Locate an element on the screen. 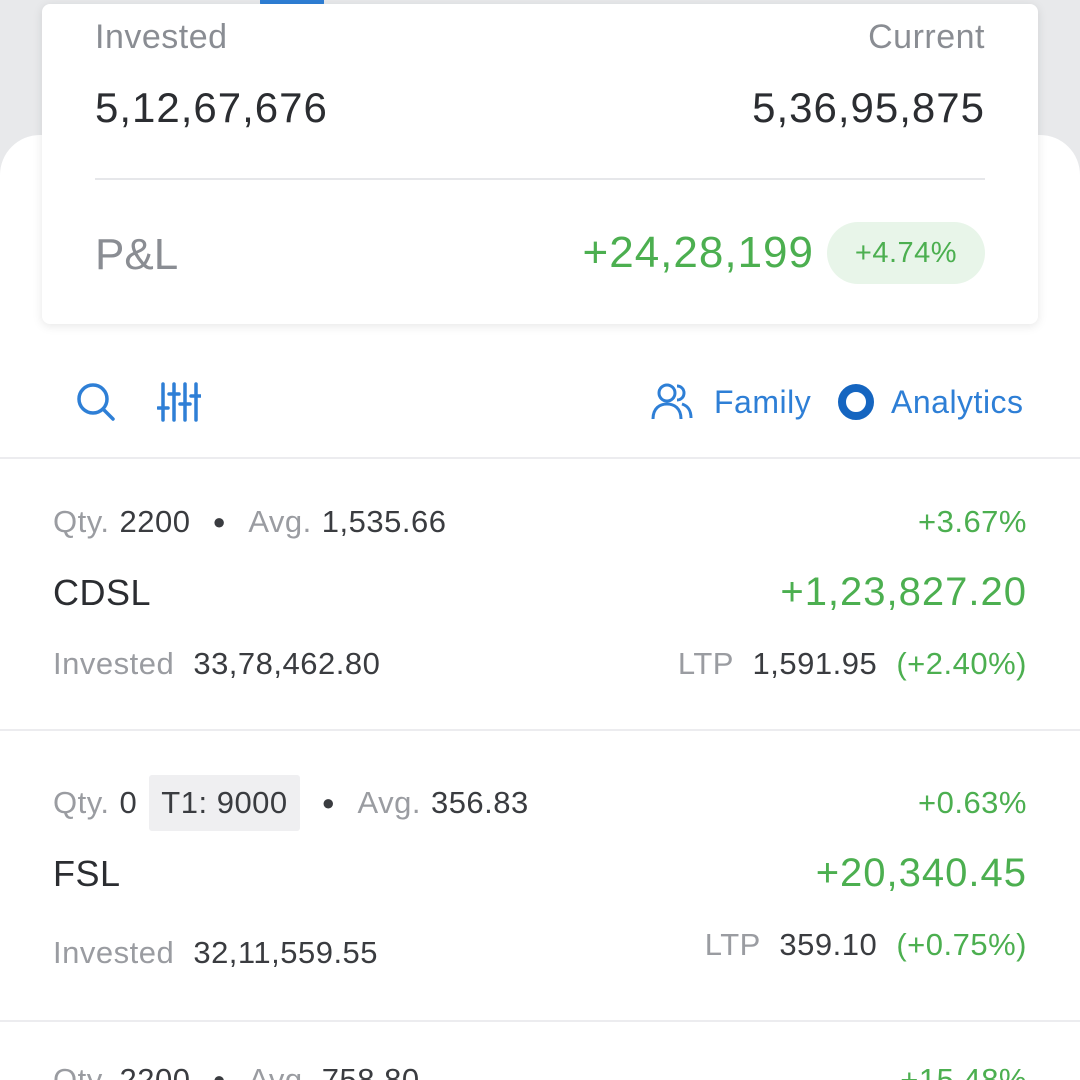 The width and height of the screenshot is (1080, 1080). holding-invested: Invested 33,78,462.80 is located at coordinates (216, 664).